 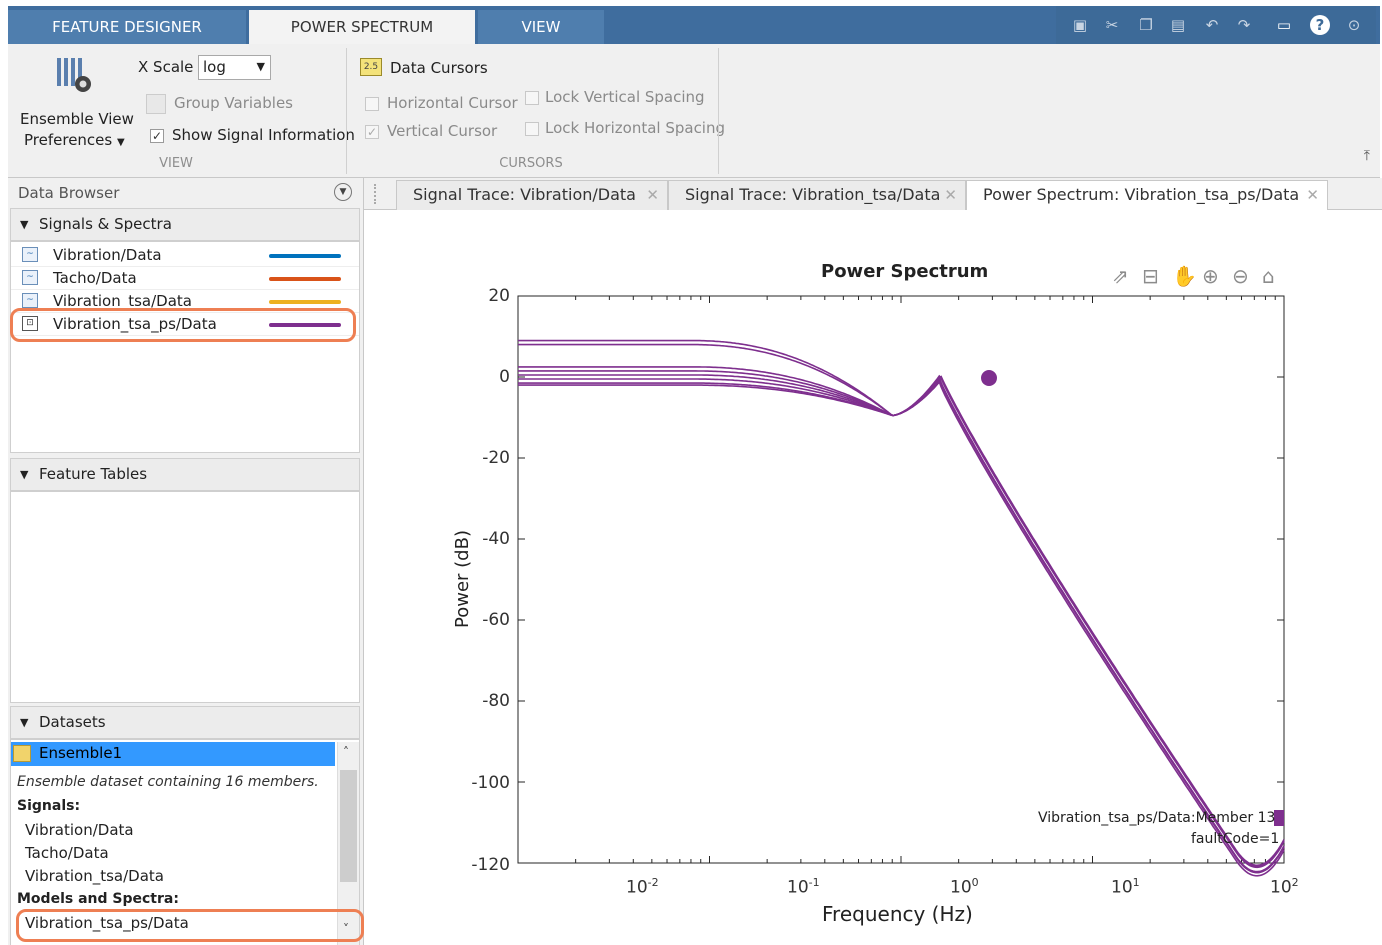 What do you see at coordinates (233, 103) in the screenshot?
I see `group-variables-label: Group Variables` at bounding box center [233, 103].